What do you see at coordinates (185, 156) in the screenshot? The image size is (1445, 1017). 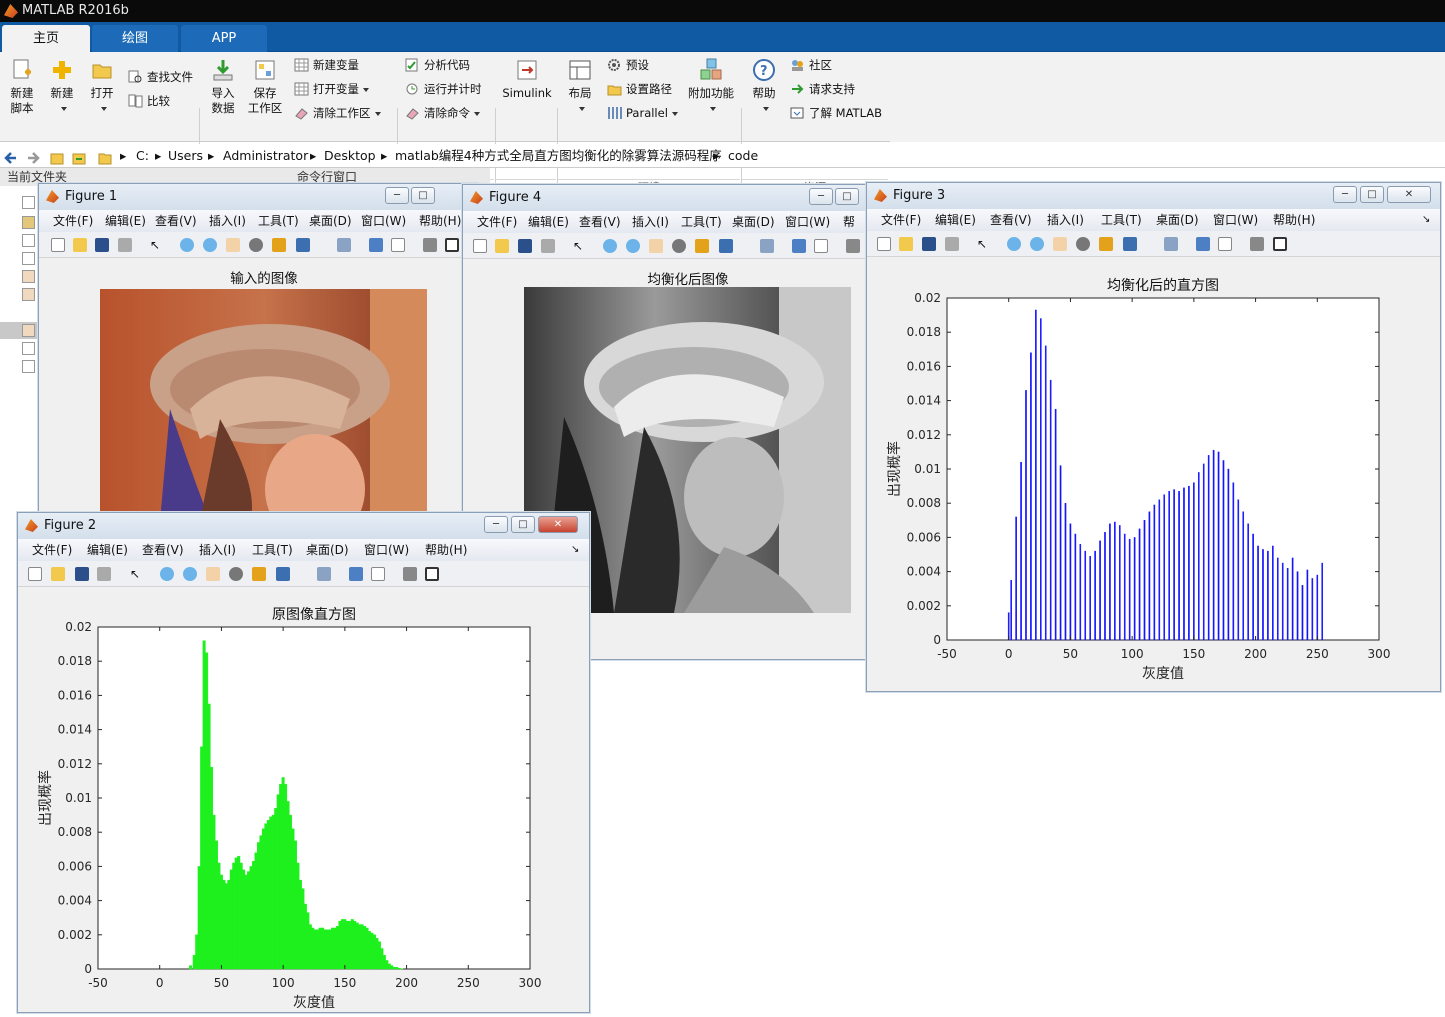 I see `path-segment: Users` at bounding box center [185, 156].